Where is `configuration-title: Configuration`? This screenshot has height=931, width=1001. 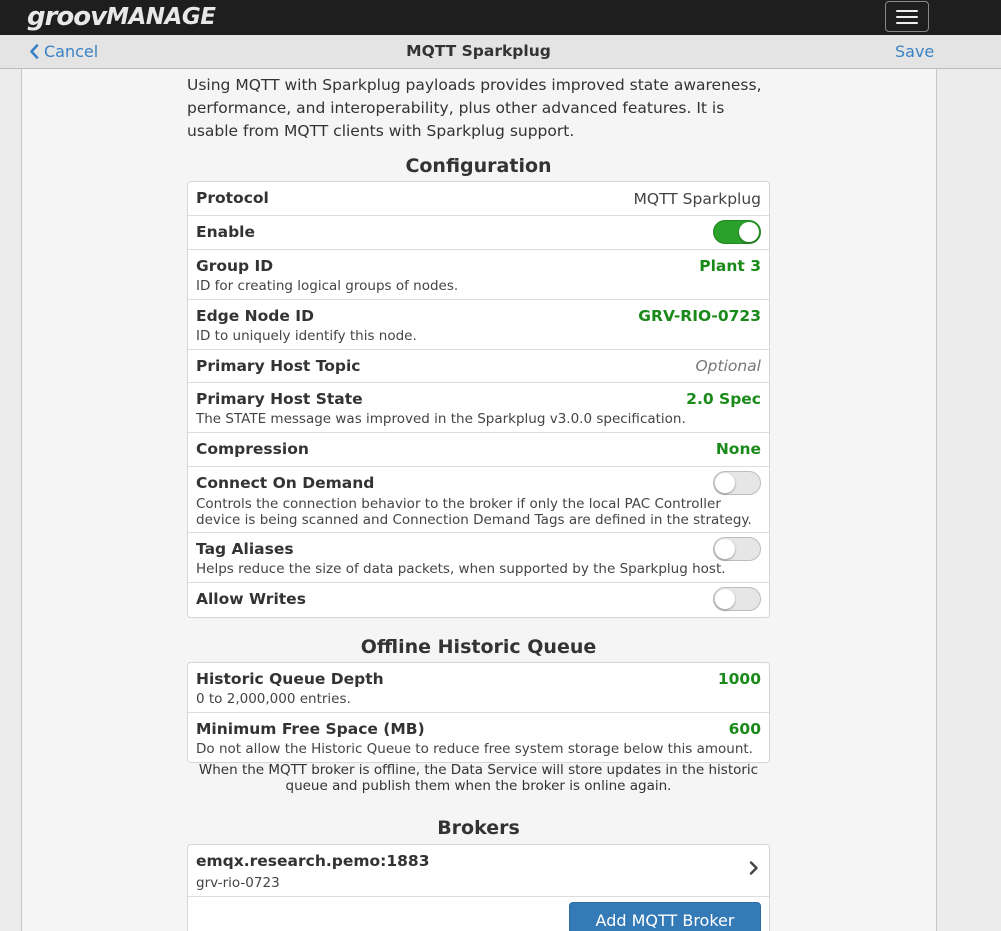
configuration-title: Configuration is located at coordinates (478, 166).